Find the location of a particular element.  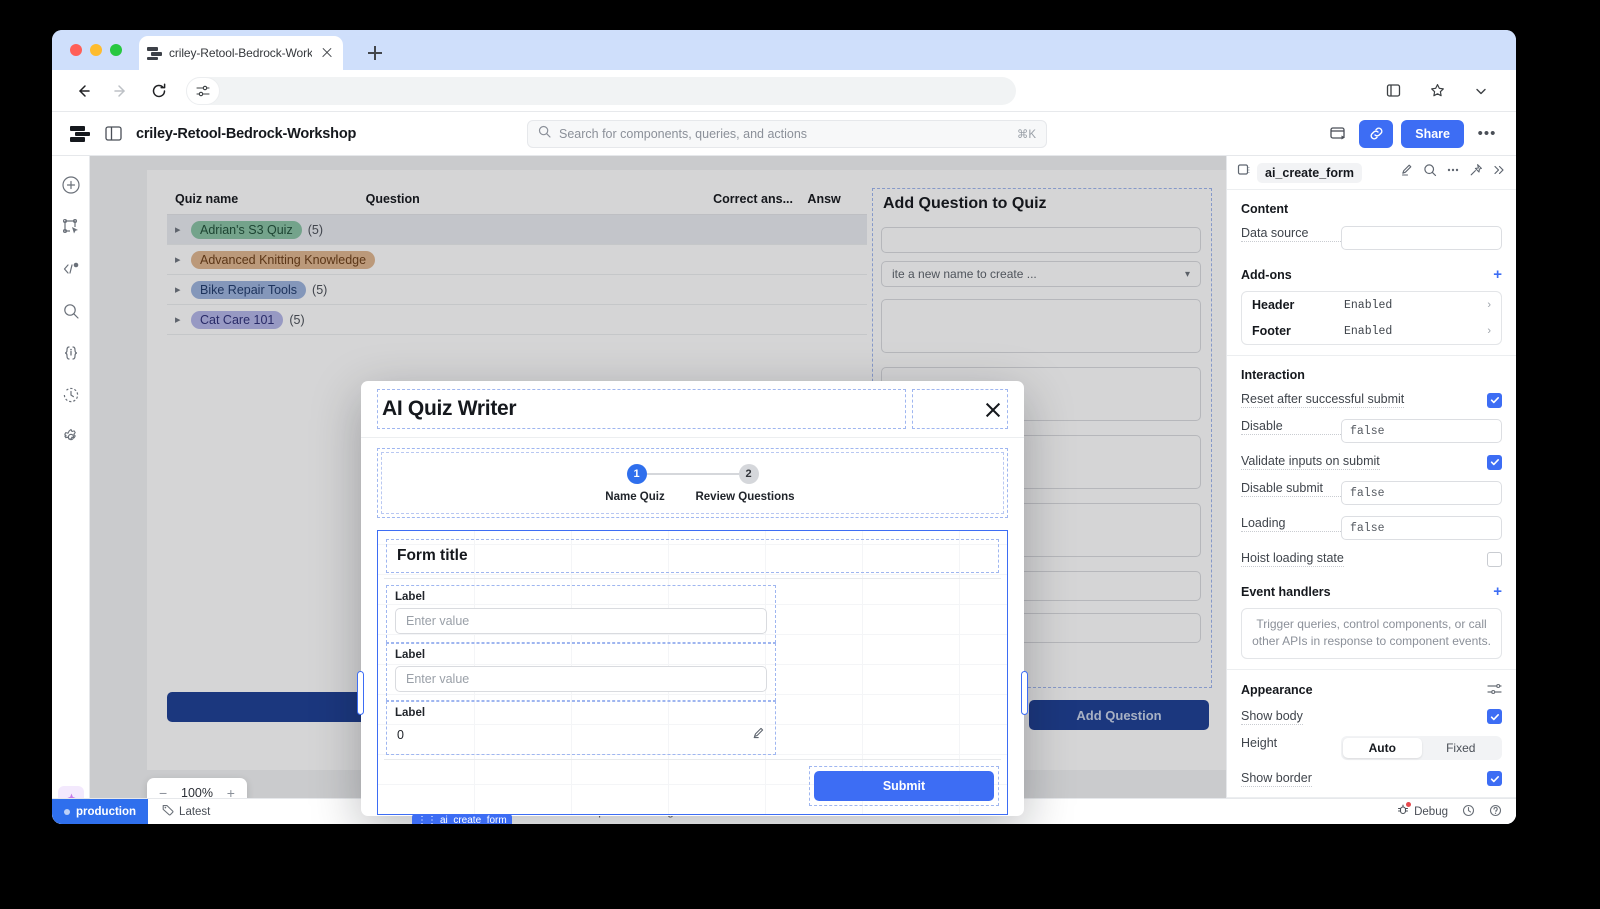

close-tab-icon is located at coordinates (327, 53).